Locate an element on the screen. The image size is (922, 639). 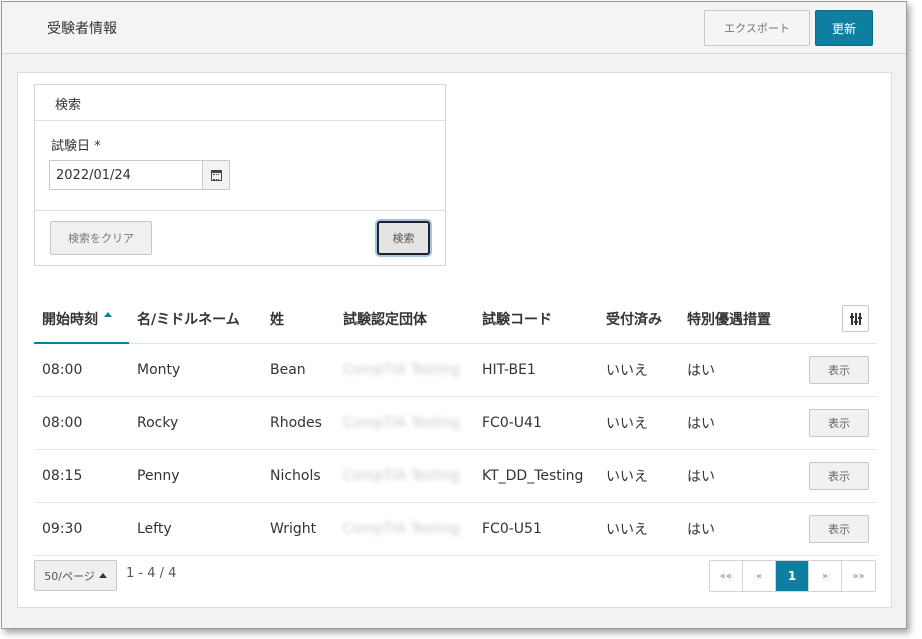
current-page-button: 1 is located at coordinates (792, 576).